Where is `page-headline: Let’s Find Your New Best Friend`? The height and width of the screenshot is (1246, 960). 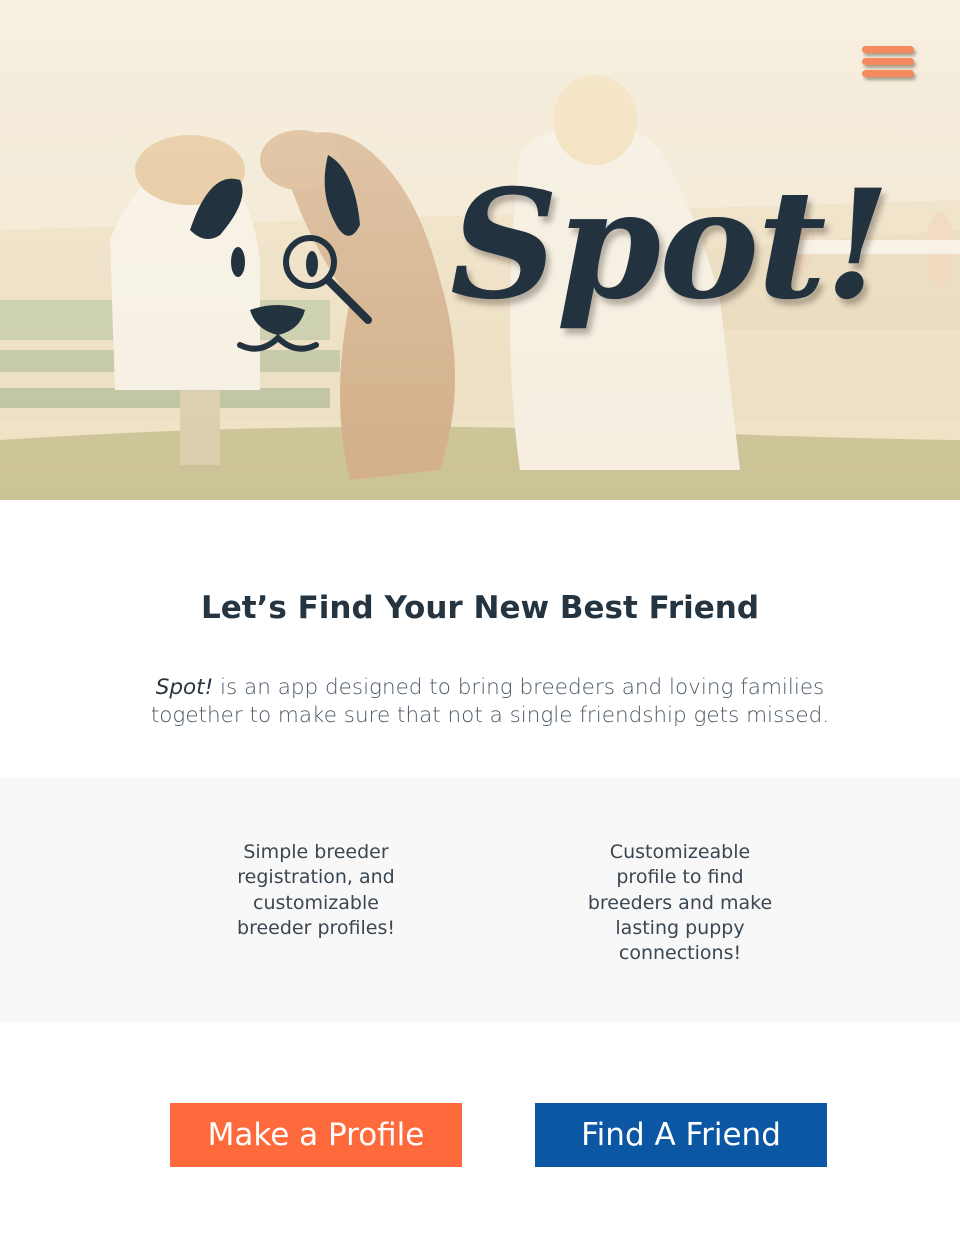 page-headline: Let’s Find Your New Best Friend is located at coordinates (480, 608).